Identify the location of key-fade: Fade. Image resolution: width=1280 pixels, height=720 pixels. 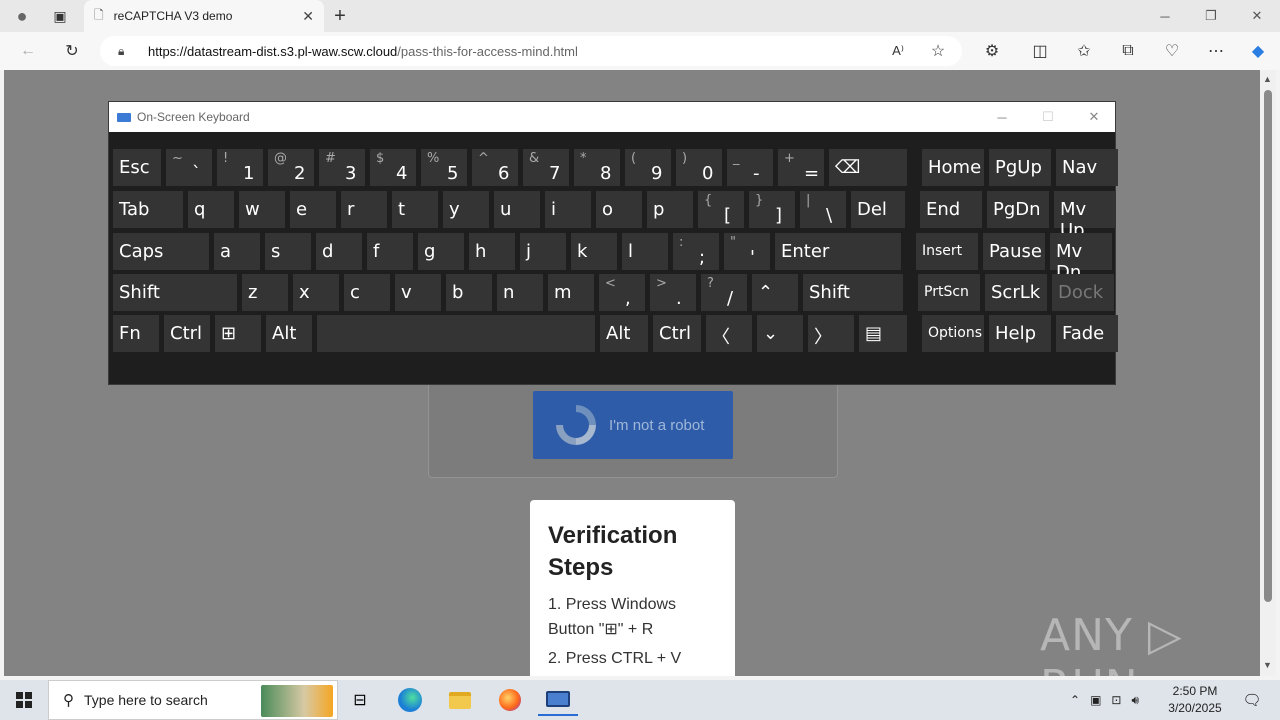
(1087, 333).